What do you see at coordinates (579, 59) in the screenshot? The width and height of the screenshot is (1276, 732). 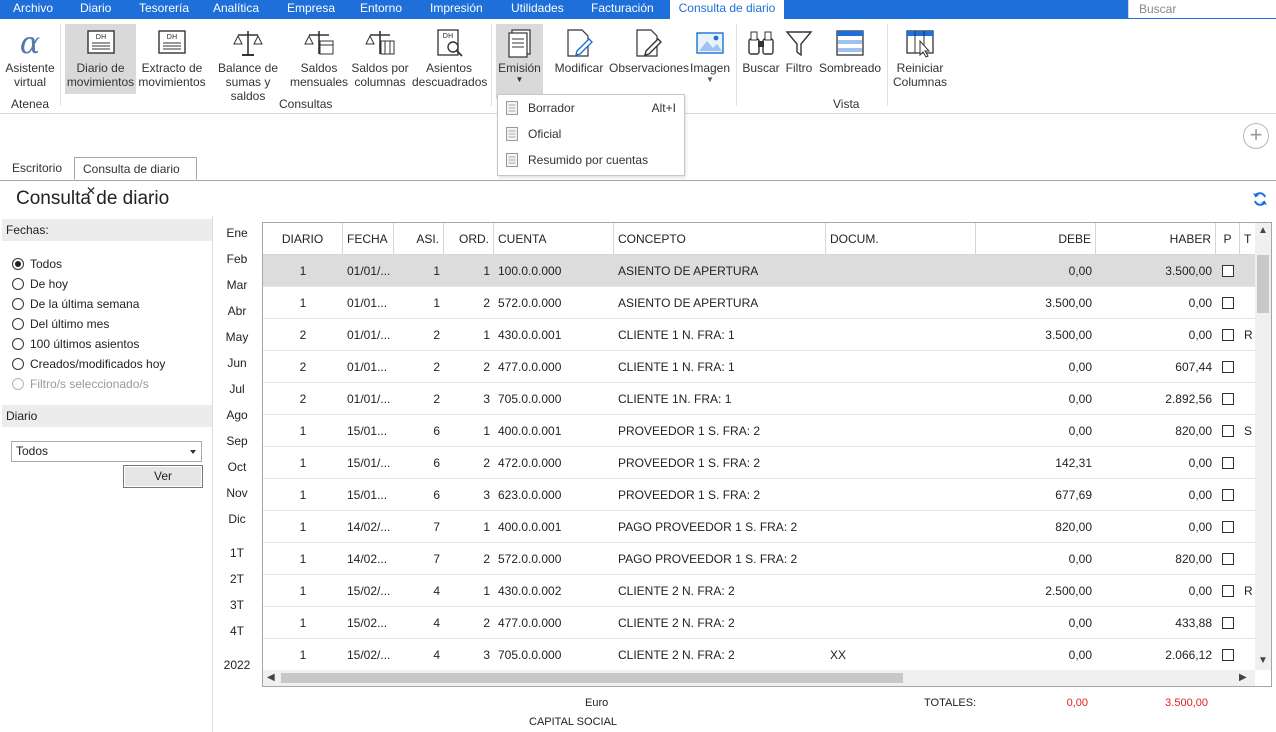 I see `modificar-button: Modificar` at bounding box center [579, 59].